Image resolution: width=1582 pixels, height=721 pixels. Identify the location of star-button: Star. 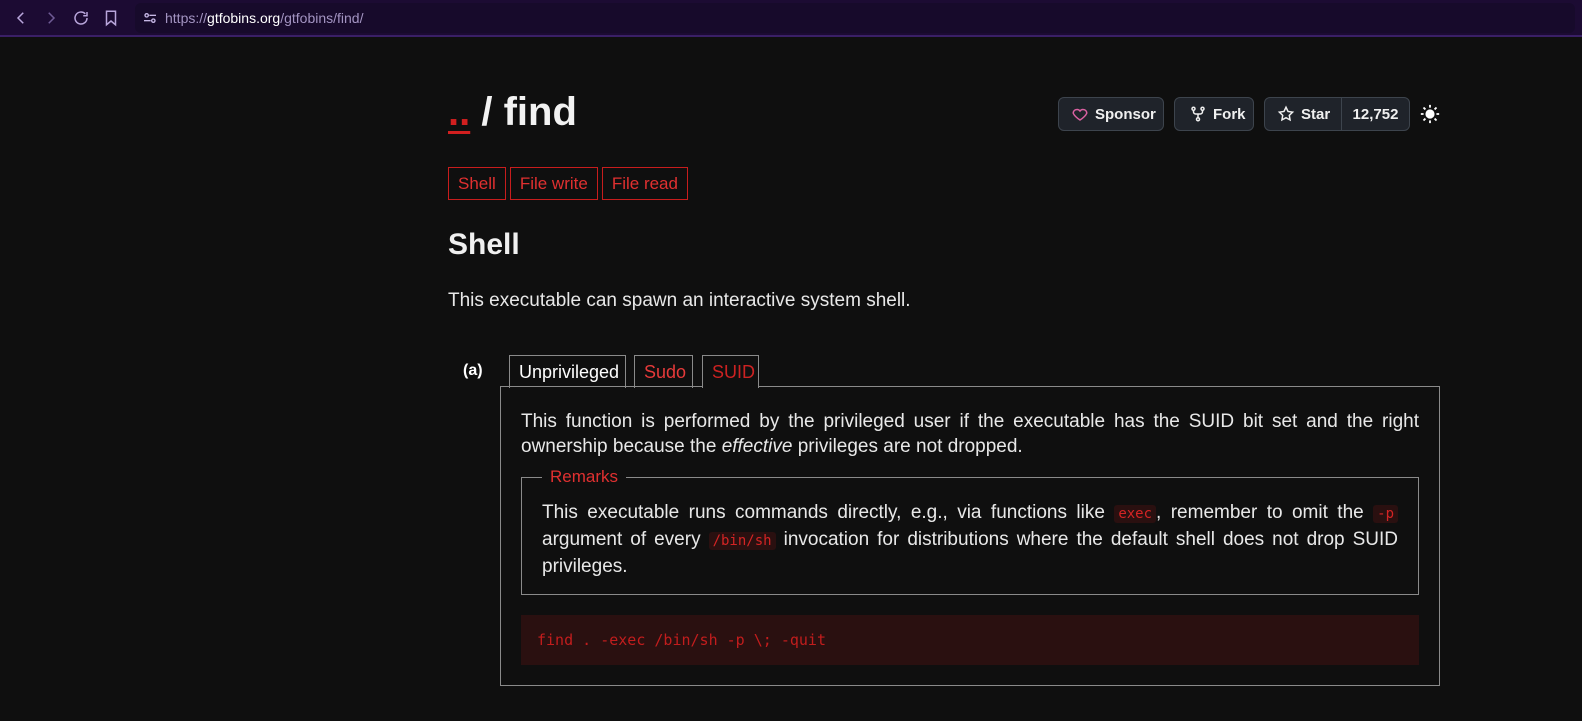
(1303, 114).